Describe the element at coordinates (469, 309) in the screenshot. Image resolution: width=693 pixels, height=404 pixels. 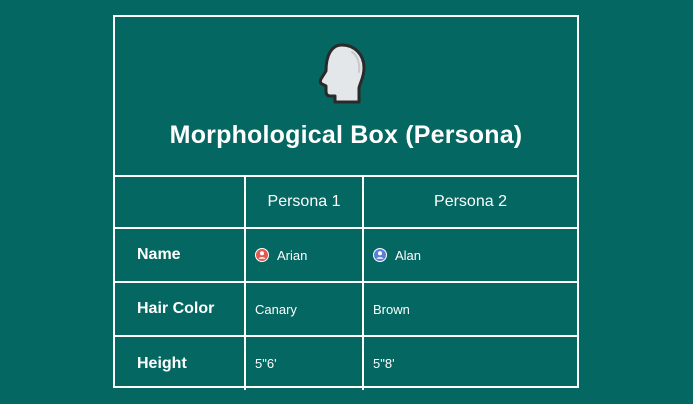
I see `cell-persona-2-hair-color: Brown` at that location.